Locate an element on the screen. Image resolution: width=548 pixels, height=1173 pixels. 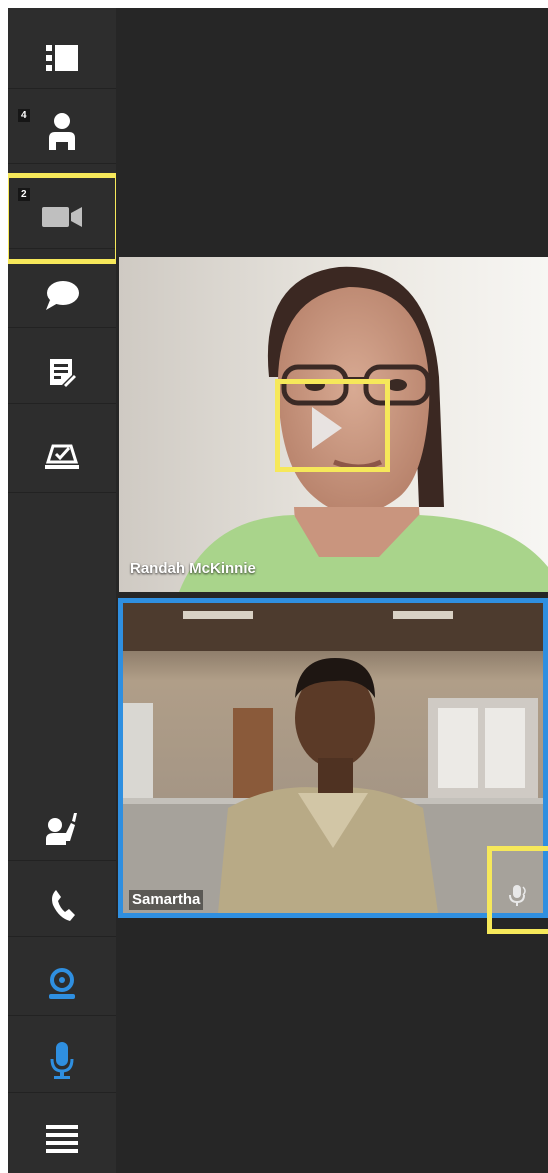
webcam-icon is located at coordinates (62, 984).